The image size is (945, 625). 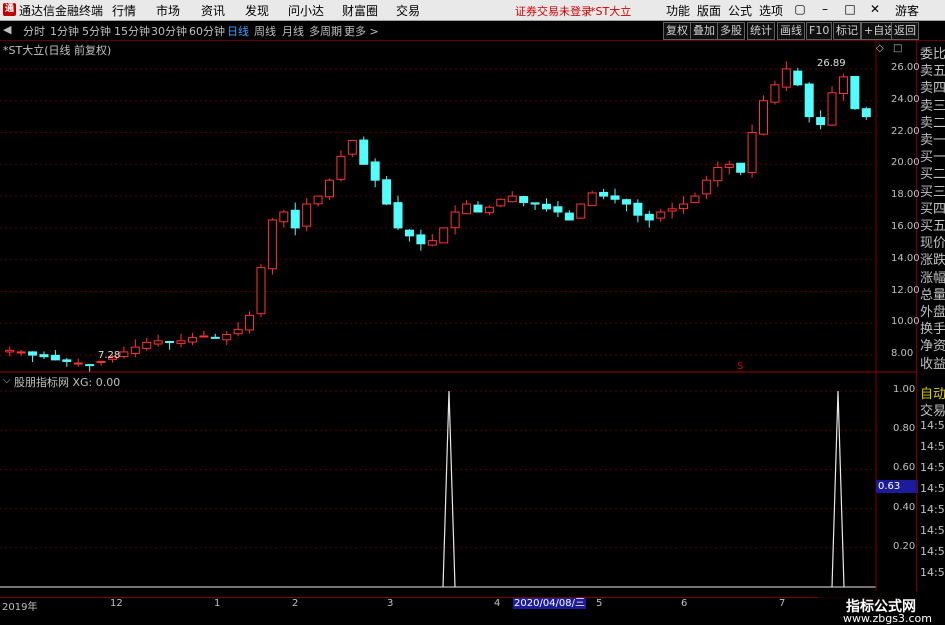 I want to click on period-60min: 60分钟, so click(x=207, y=31).